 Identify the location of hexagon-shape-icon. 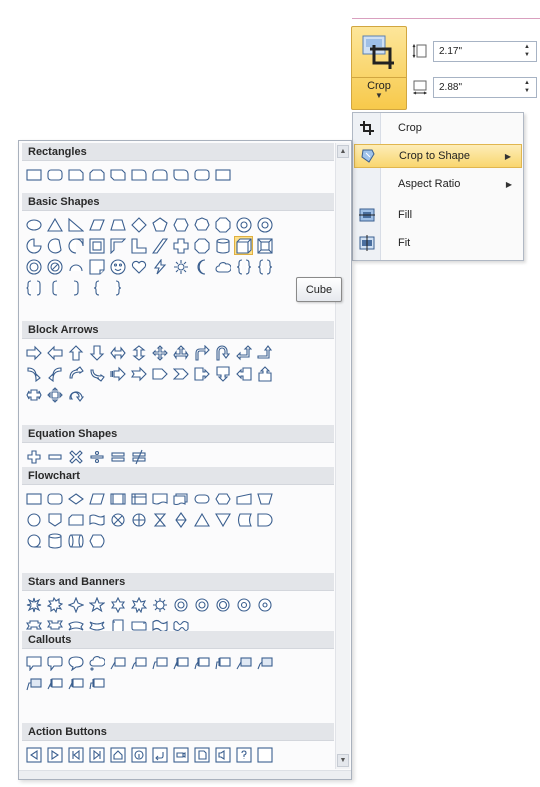
(180, 224).